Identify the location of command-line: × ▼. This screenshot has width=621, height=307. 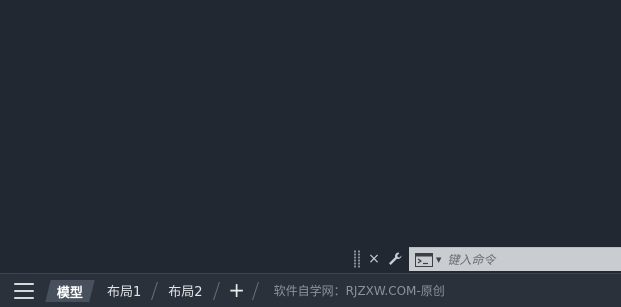
(485, 259).